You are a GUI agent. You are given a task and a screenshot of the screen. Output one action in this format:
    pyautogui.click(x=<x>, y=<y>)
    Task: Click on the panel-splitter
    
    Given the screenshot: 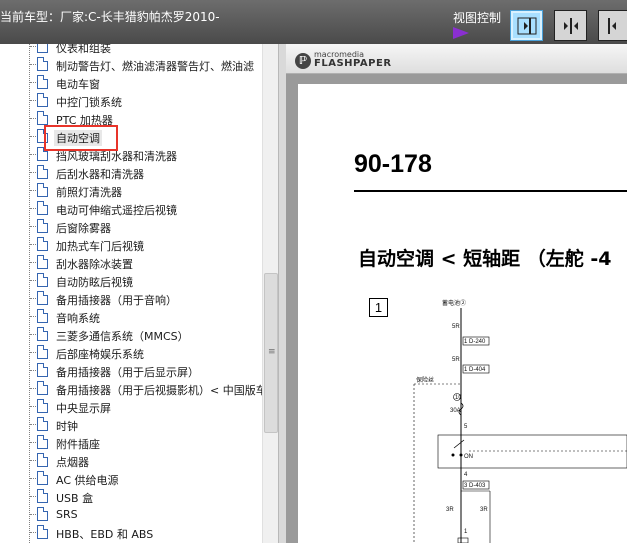 What is the action you would take?
    pyautogui.click(x=282, y=293)
    